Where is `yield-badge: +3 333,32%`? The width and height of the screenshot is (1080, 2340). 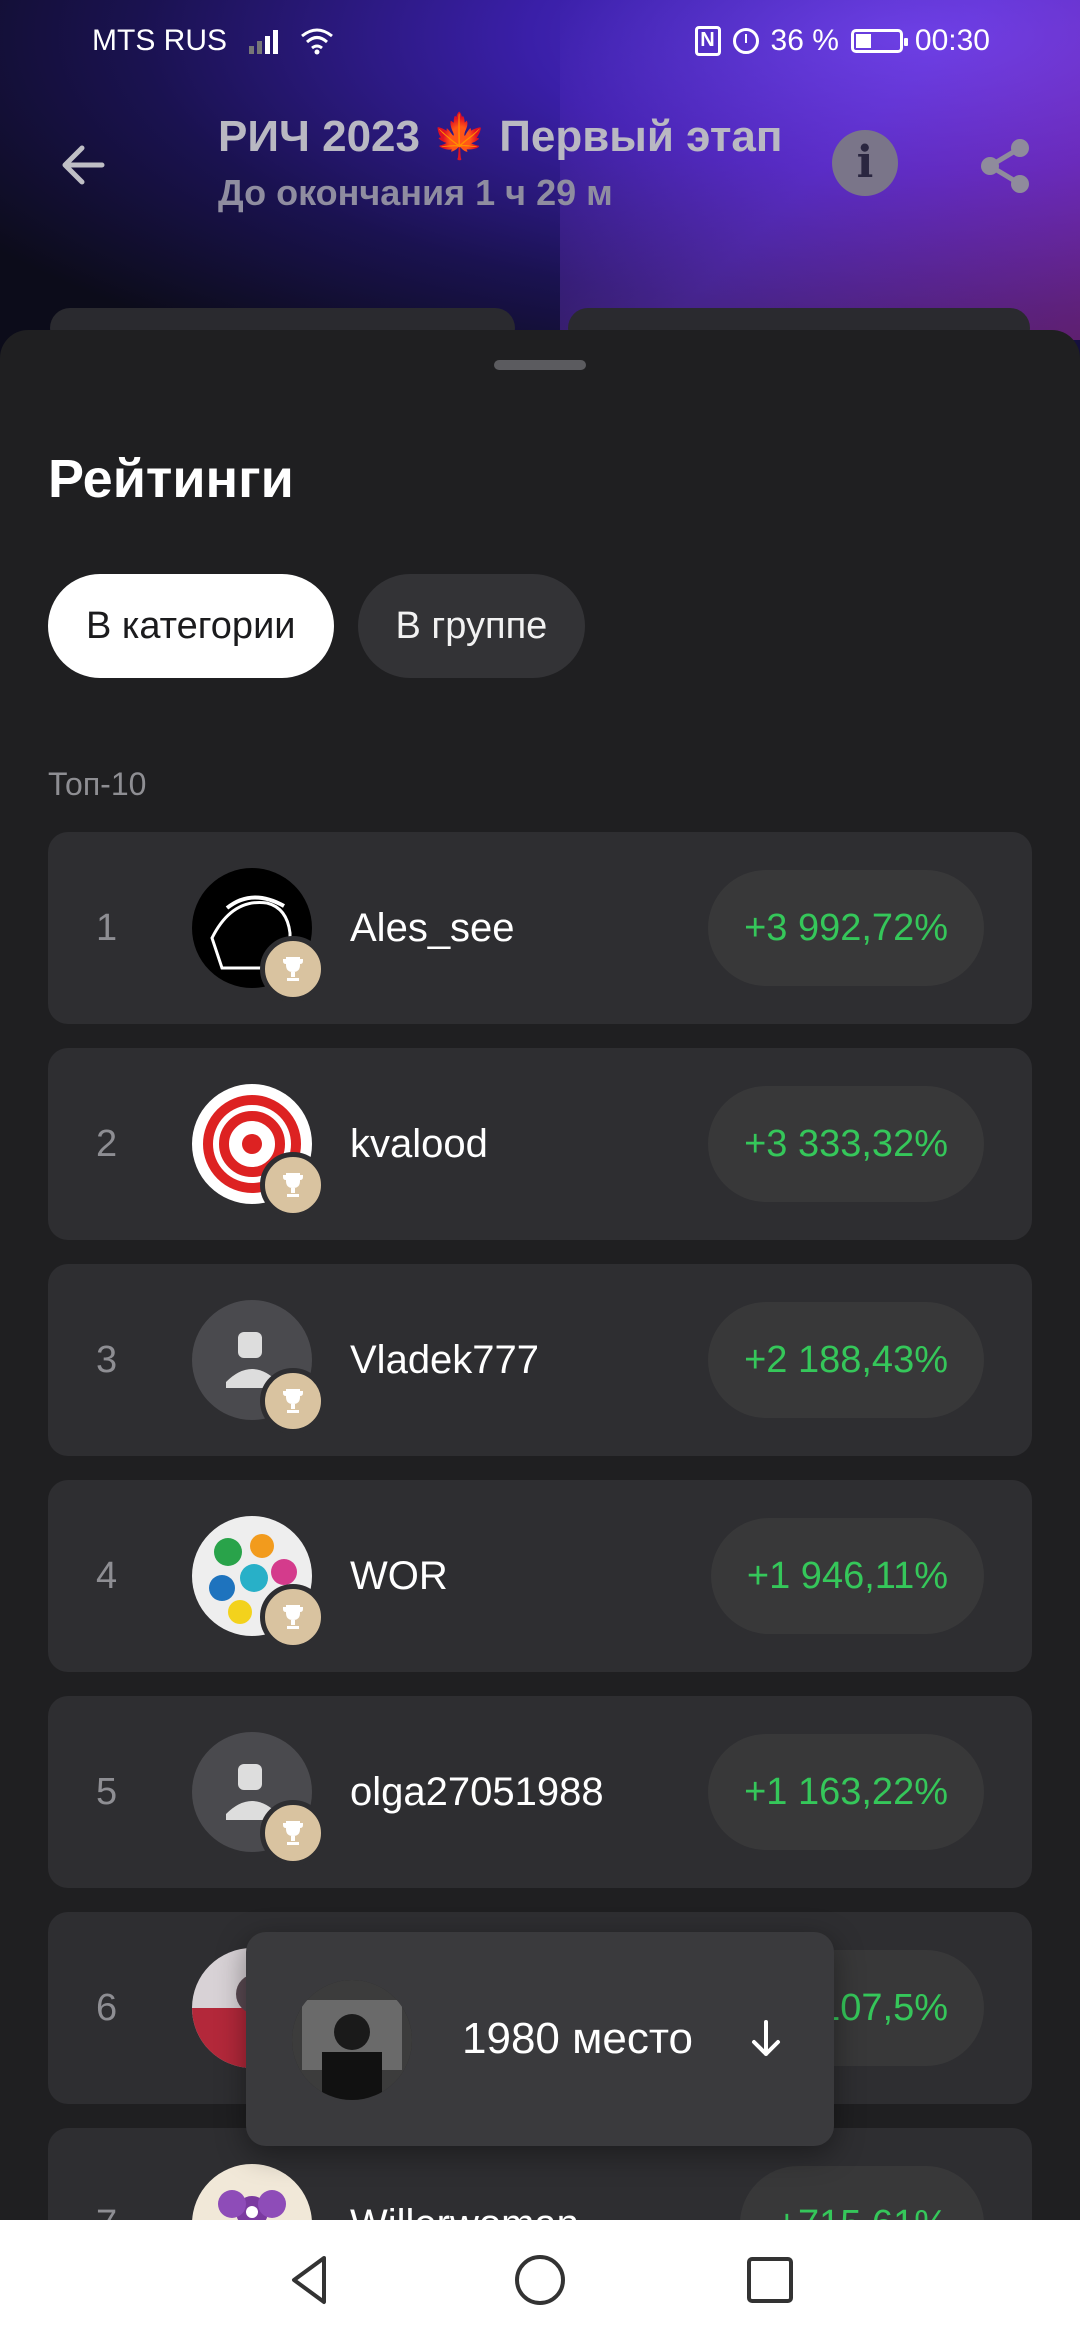
yield-badge: +3 333,32% is located at coordinates (846, 1144).